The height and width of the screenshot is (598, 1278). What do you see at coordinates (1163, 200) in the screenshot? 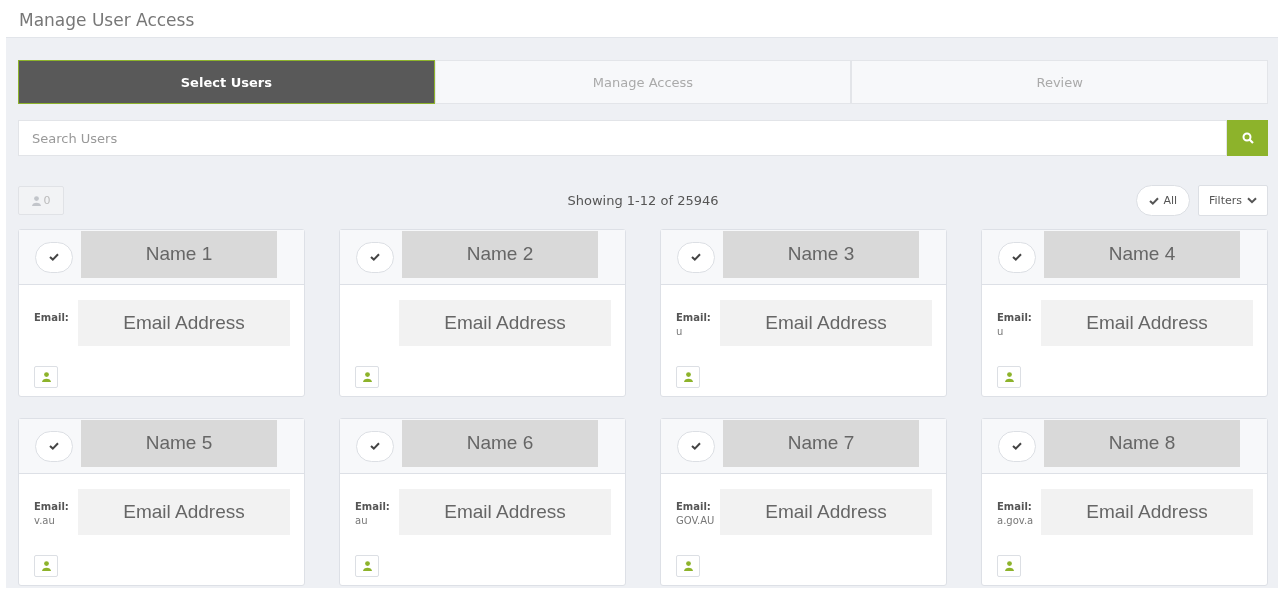
I see `select-all-button: All` at bounding box center [1163, 200].